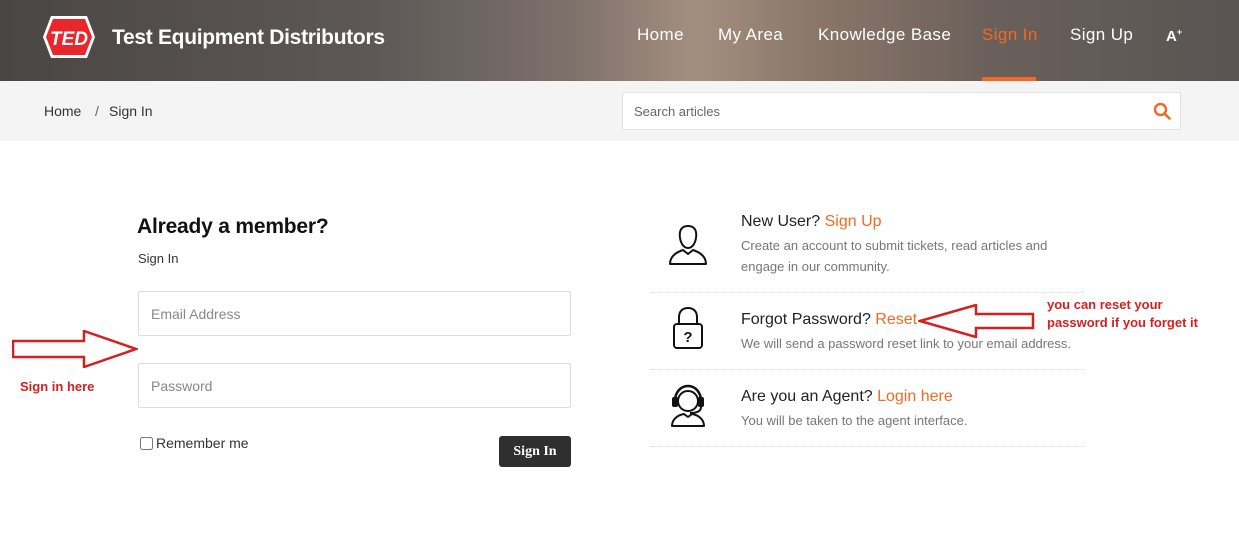  What do you see at coordinates (57, 386) in the screenshot?
I see `signin-annotation: Sign in here` at bounding box center [57, 386].